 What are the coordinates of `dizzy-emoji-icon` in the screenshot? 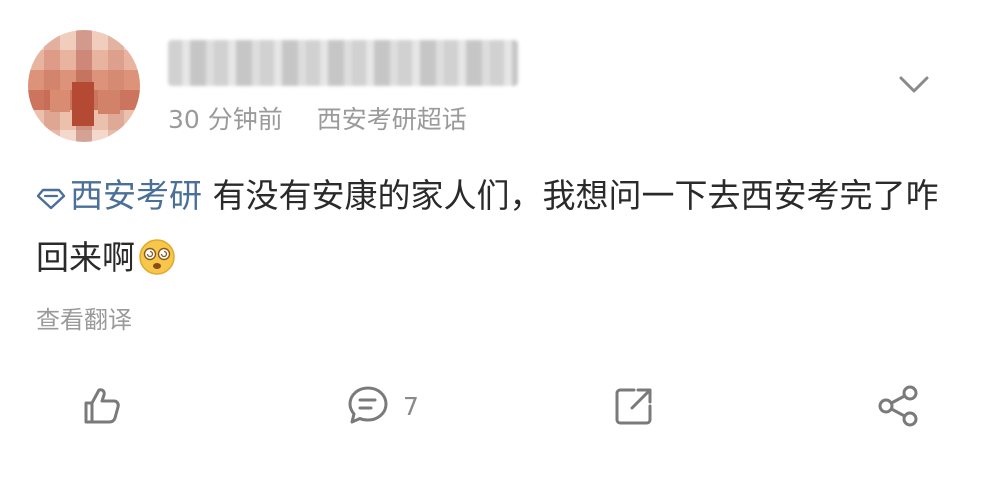 It's located at (157, 266).